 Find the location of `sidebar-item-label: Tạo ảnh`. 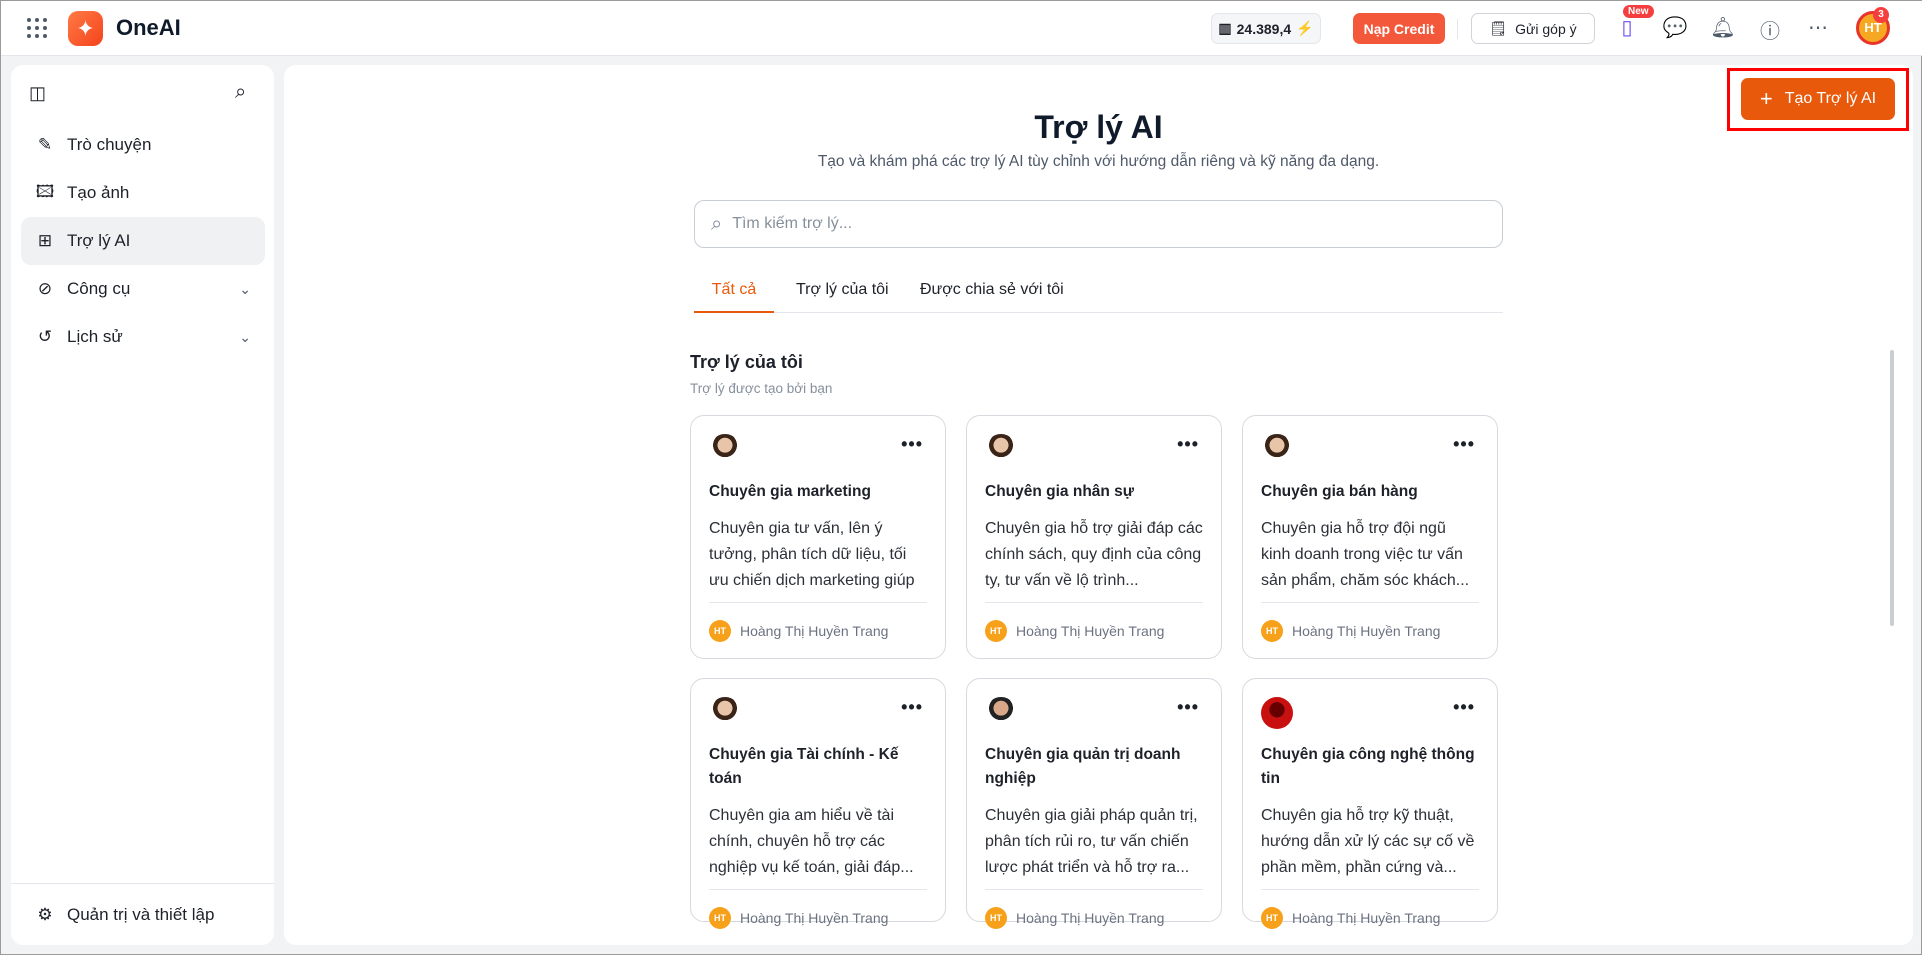

sidebar-item-label: Tạo ảnh is located at coordinates (98, 192).